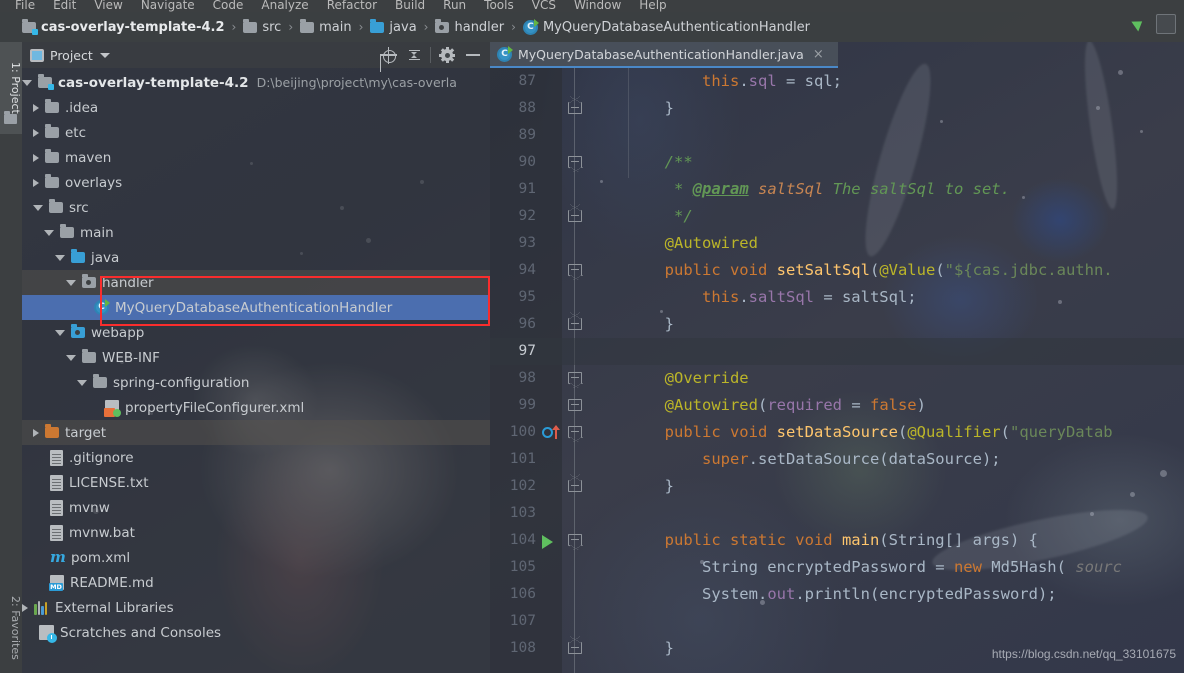  Describe the element at coordinates (414, 55) in the screenshot. I see `collapse-all-icon` at that location.